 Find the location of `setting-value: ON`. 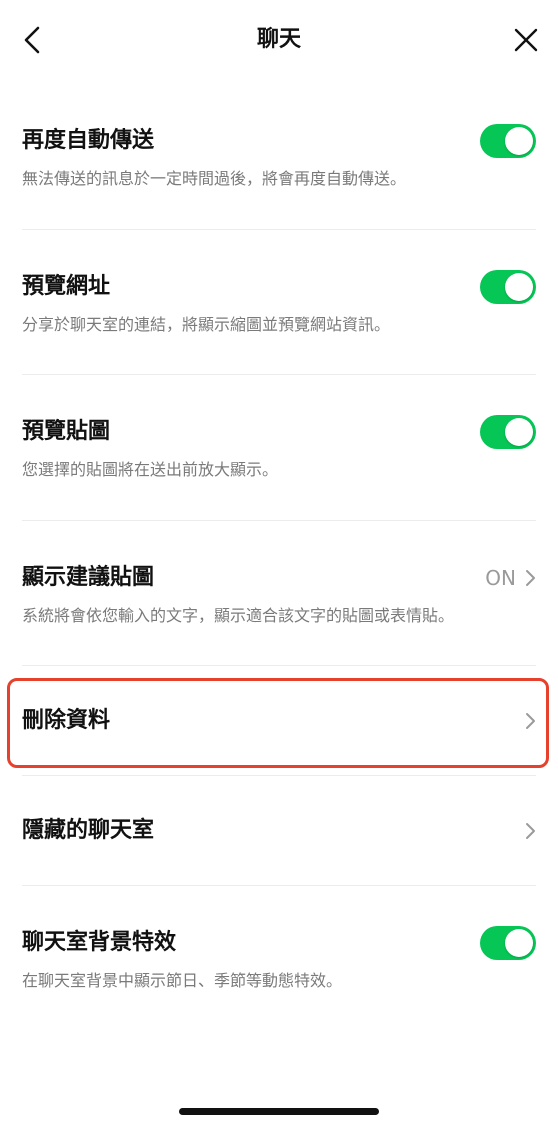

setting-value: ON is located at coordinates (500, 577).